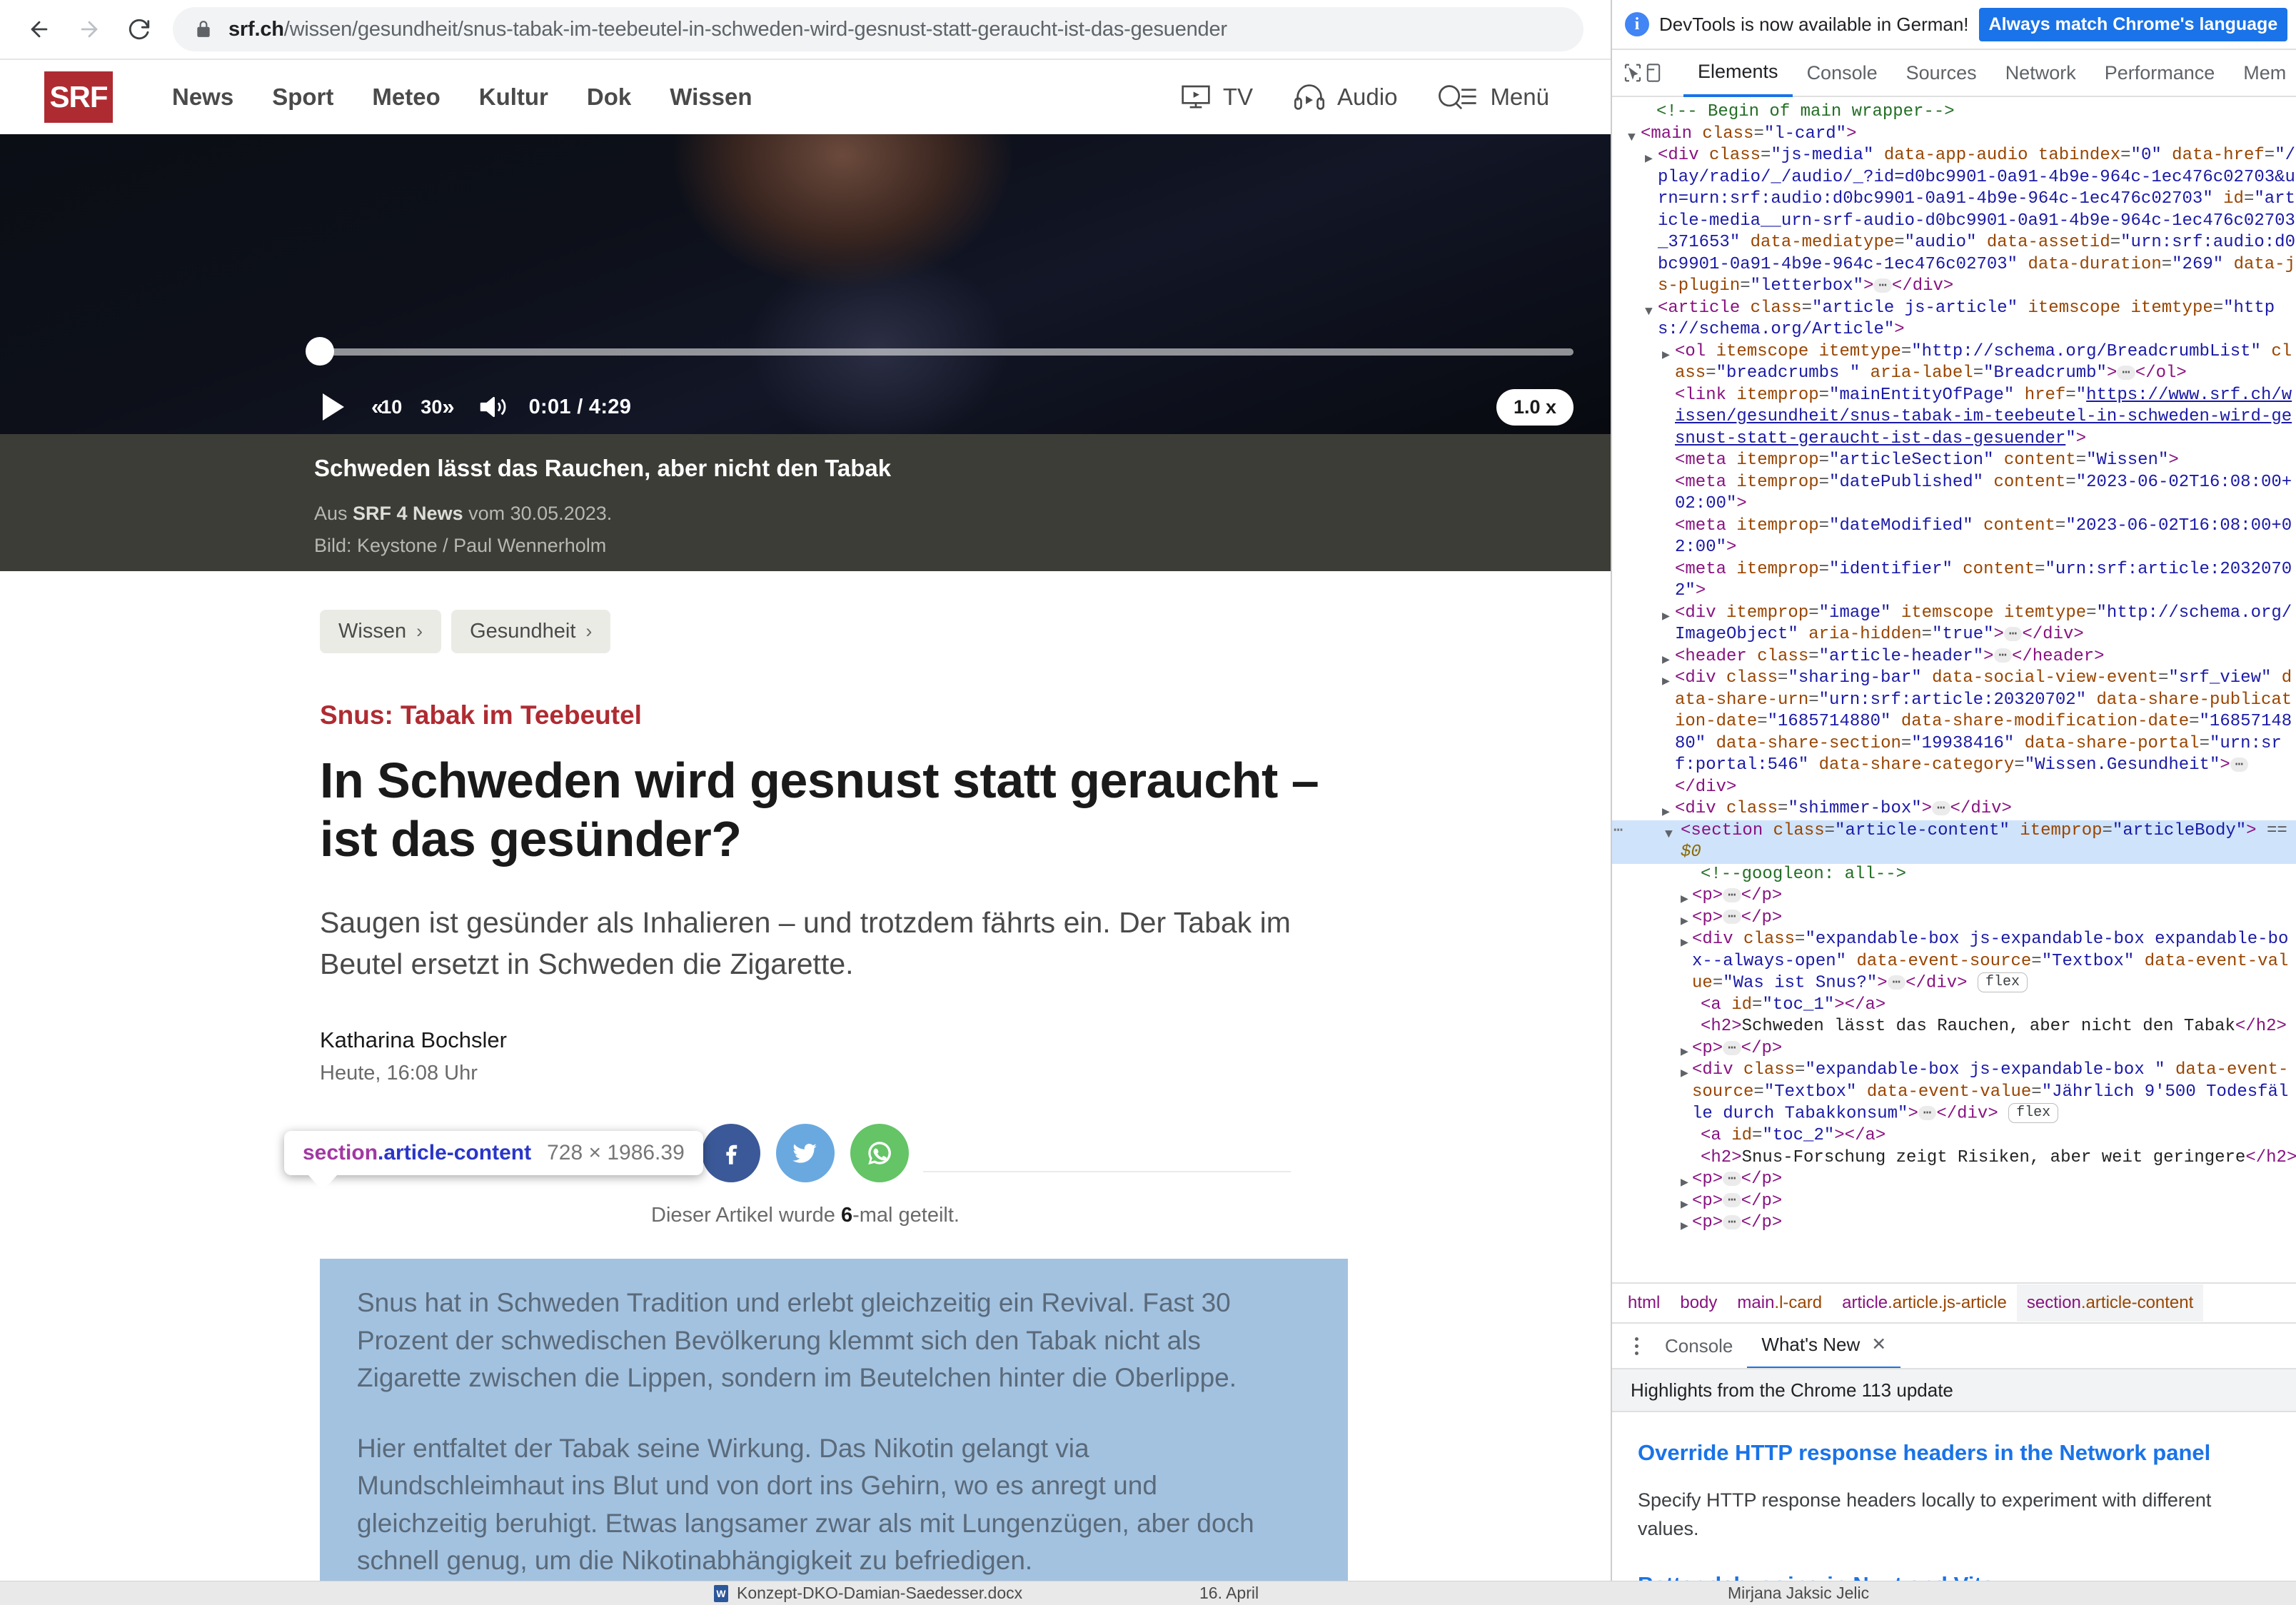  What do you see at coordinates (1698, 1303) in the screenshot?
I see `dom-crumb-body: body` at bounding box center [1698, 1303].